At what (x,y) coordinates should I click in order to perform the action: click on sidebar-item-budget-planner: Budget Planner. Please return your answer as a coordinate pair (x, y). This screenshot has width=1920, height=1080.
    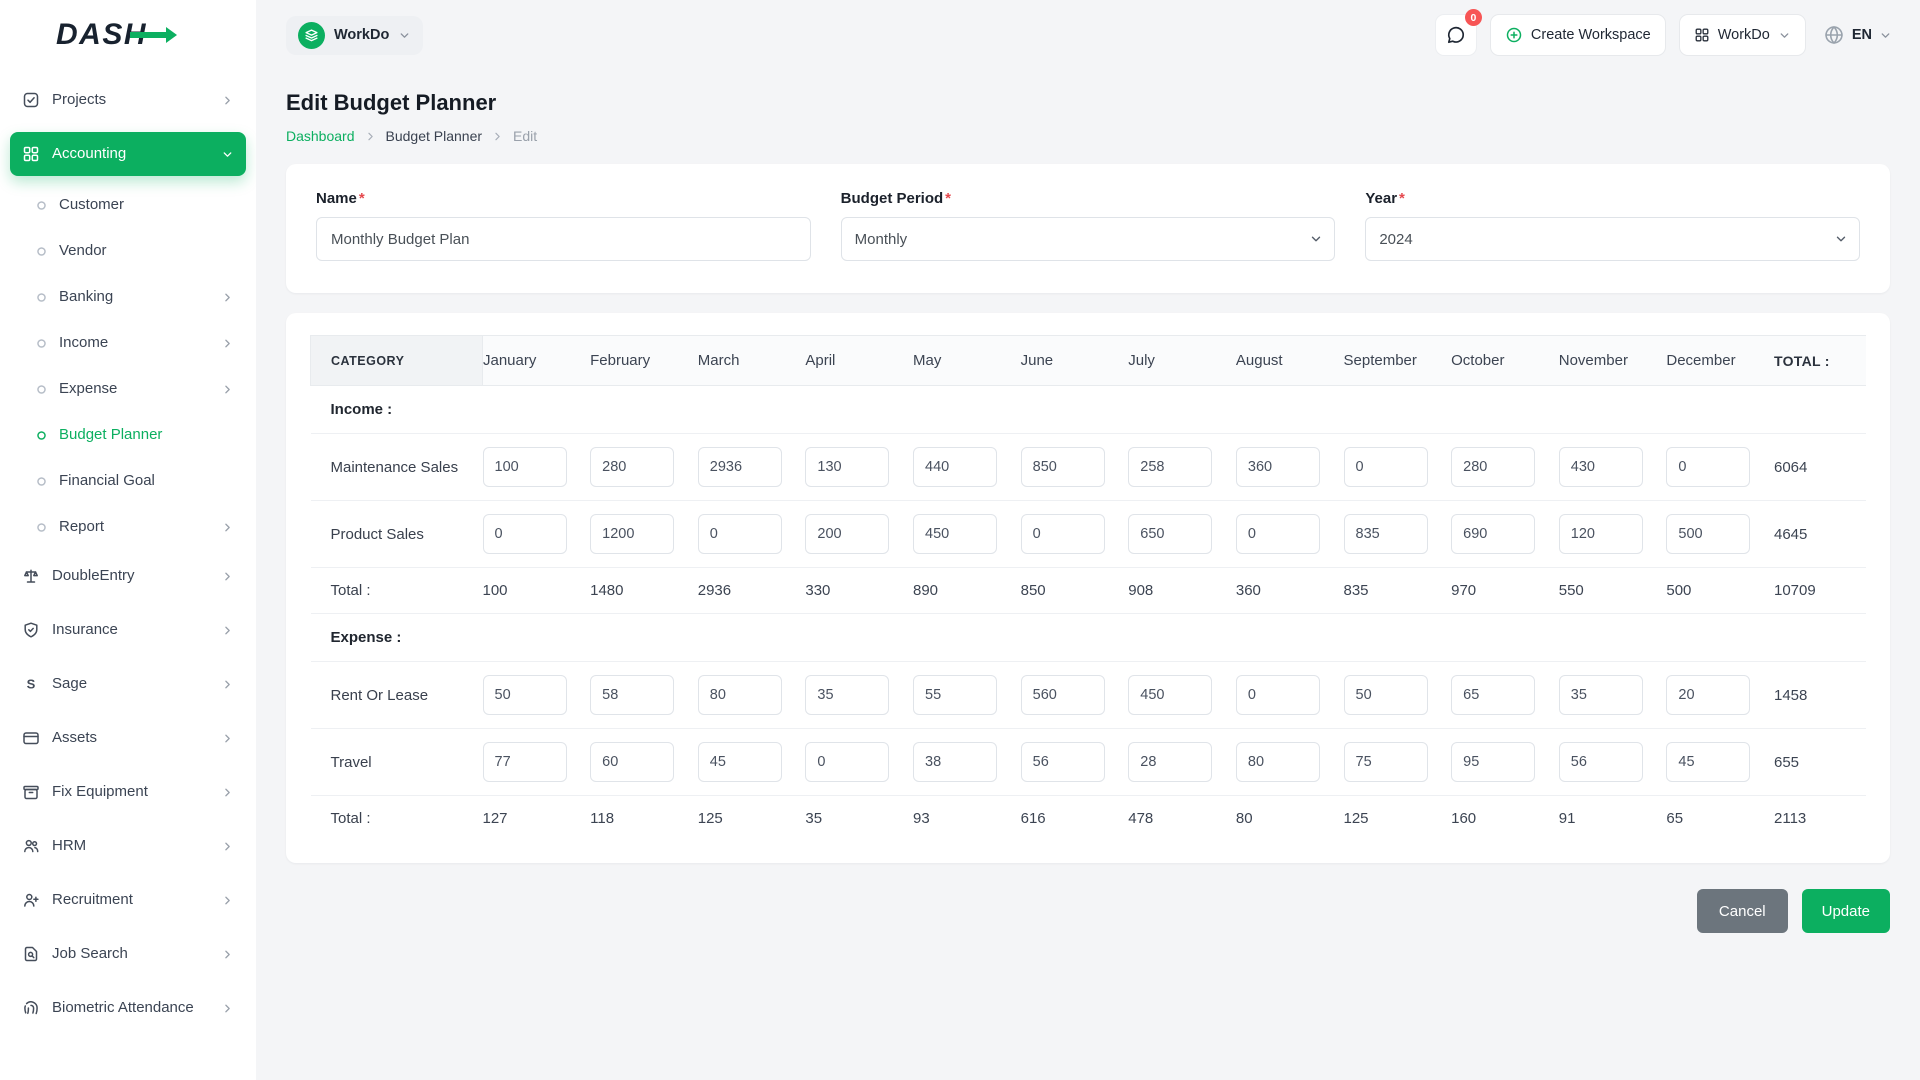
    Looking at the image, I should click on (128, 435).